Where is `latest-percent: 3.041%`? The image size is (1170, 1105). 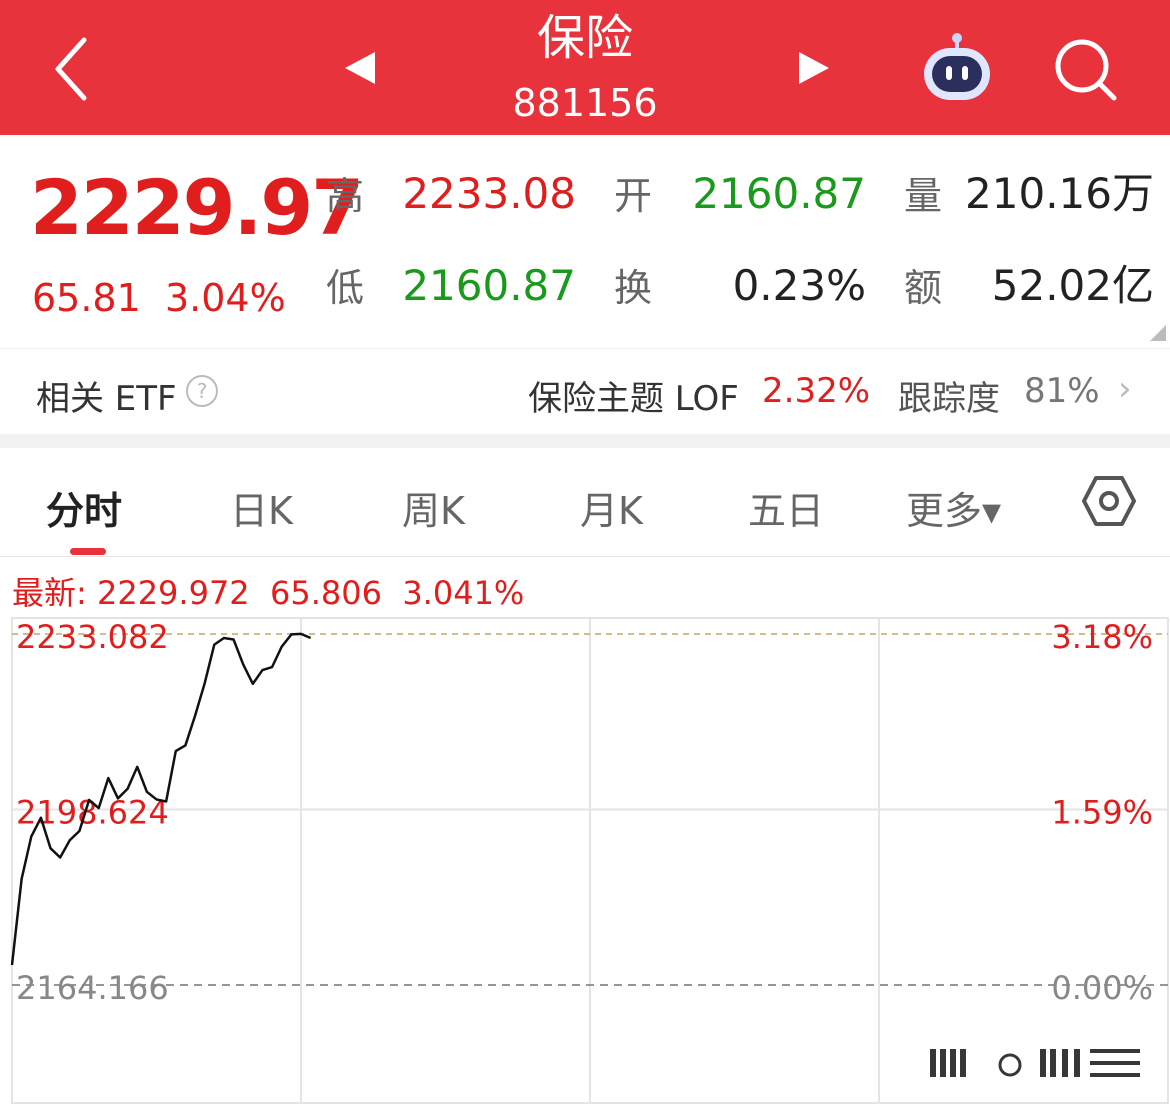
latest-percent: 3.041% is located at coordinates (463, 593).